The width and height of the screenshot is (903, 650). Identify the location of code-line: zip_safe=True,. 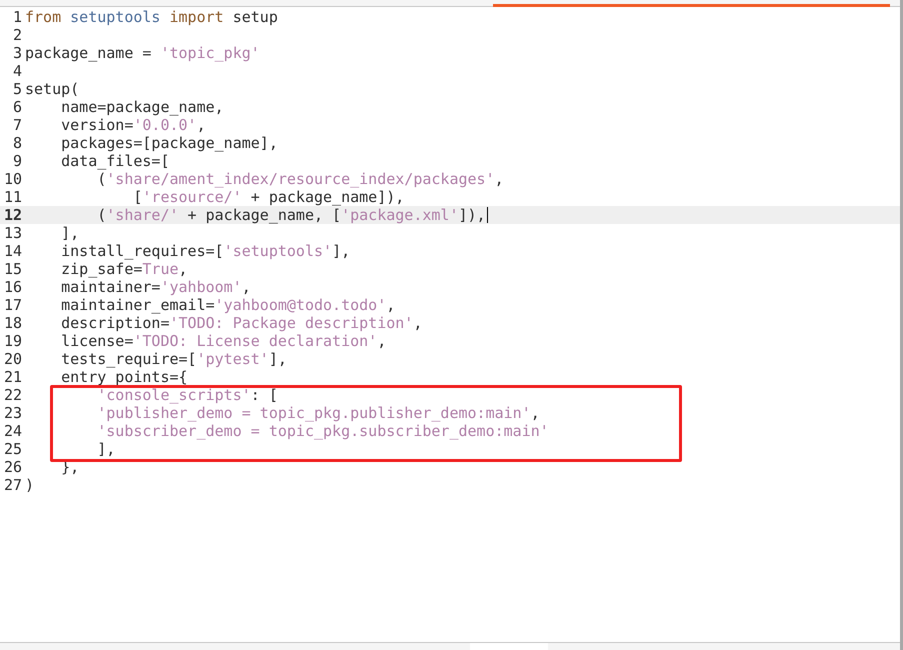
(124, 269).